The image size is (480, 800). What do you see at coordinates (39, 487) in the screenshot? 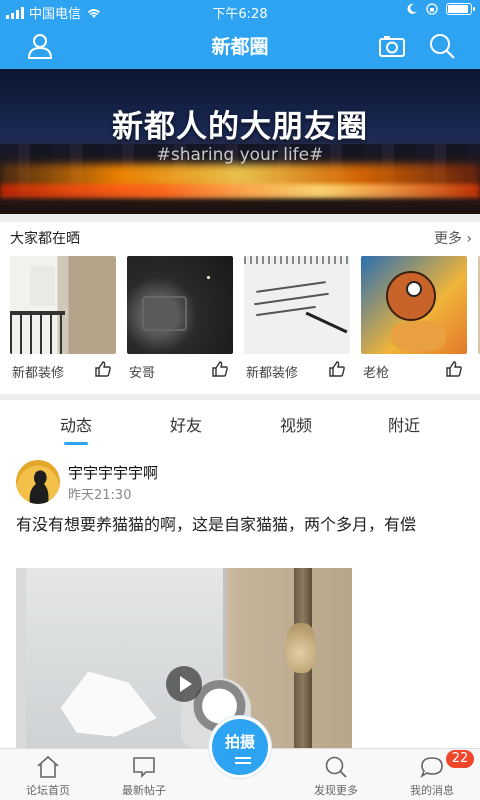
I see `avatar-silhouette` at bounding box center [39, 487].